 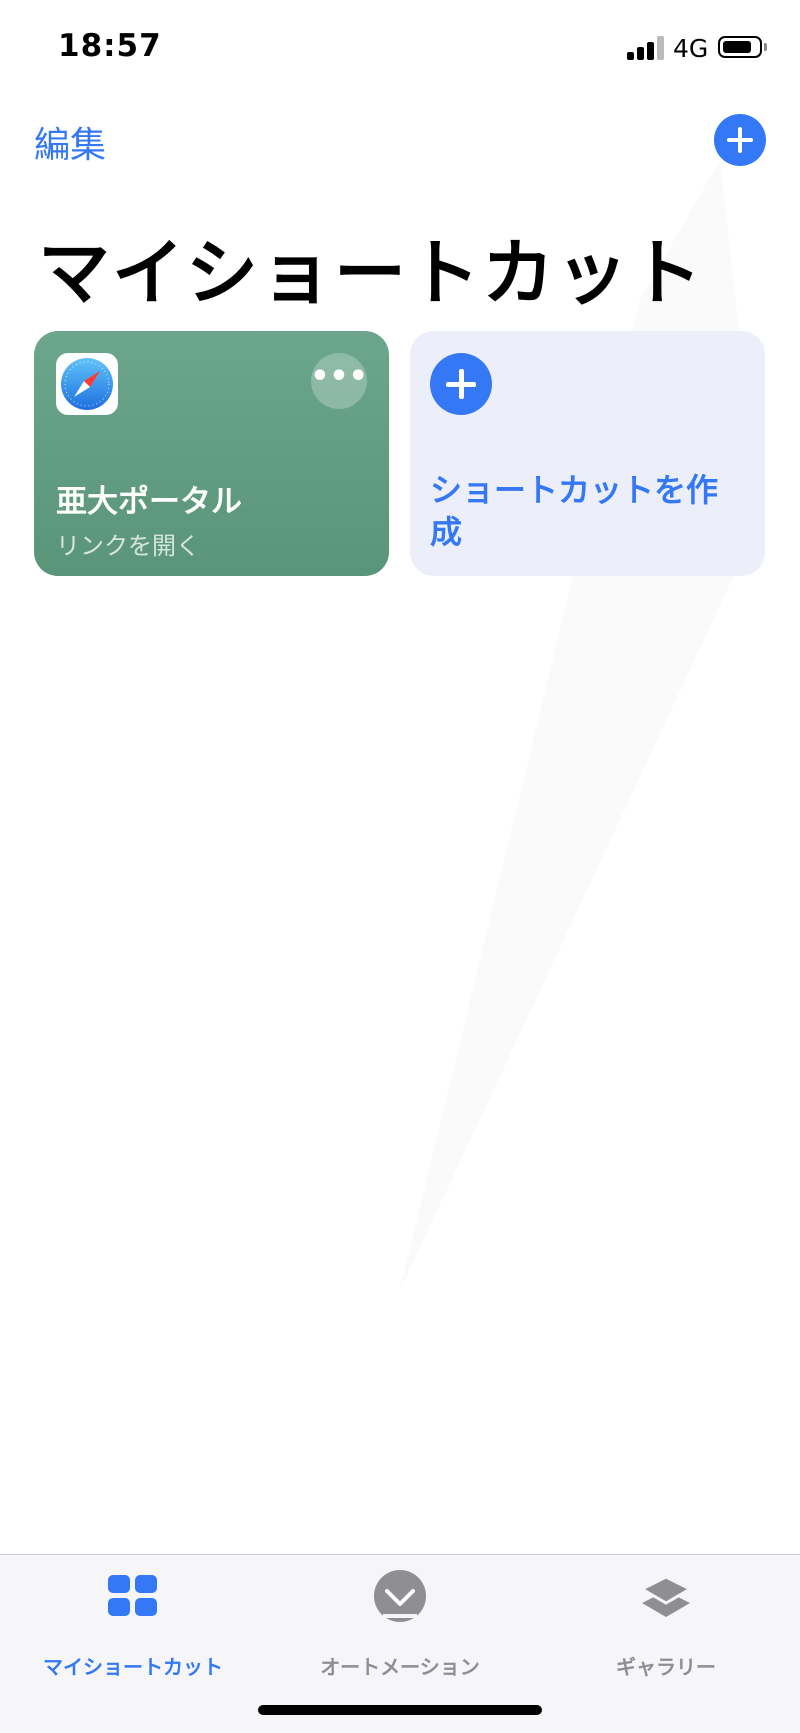 What do you see at coordinates (400, 1627) in the screenshot?
I see `tab-automation: オートメーション` at bounding box center [400, 1627].